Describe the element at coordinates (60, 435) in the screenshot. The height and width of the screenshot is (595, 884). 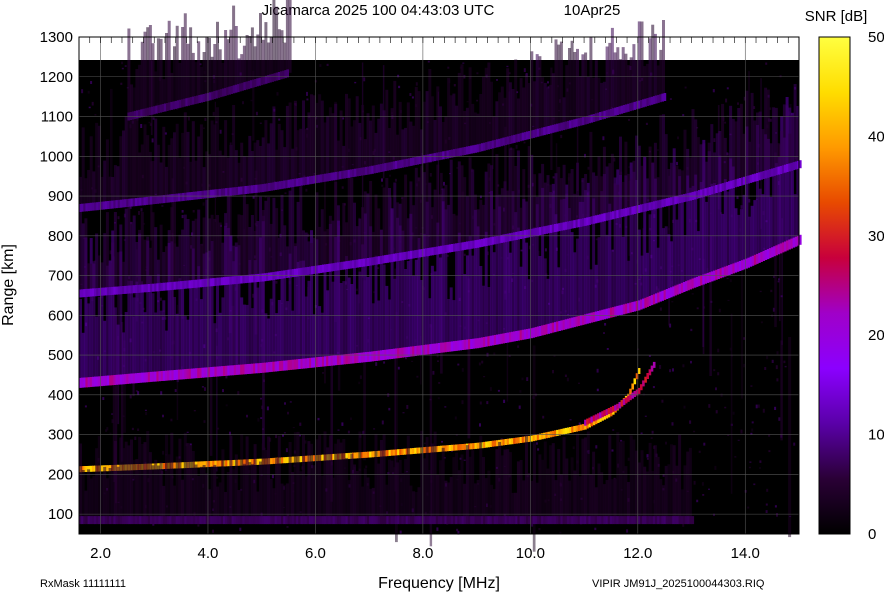
I see `y-tick-label: 300` at that location.